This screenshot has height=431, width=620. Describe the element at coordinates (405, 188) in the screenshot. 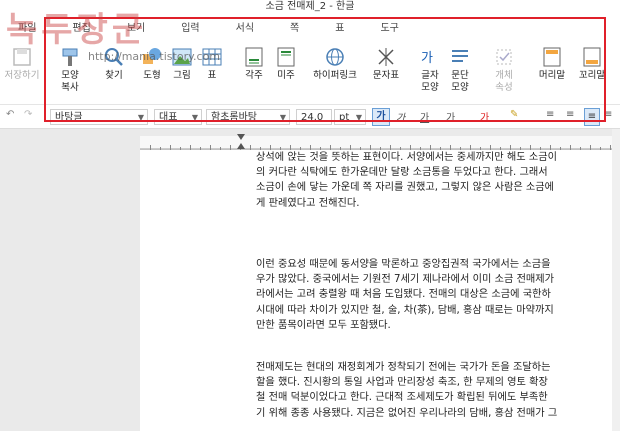

I see `text-line: 소금이 손에 닿는 가운데 쪽 자리를 권했고, 그렇지 않은 사람은 소금에` at that location.